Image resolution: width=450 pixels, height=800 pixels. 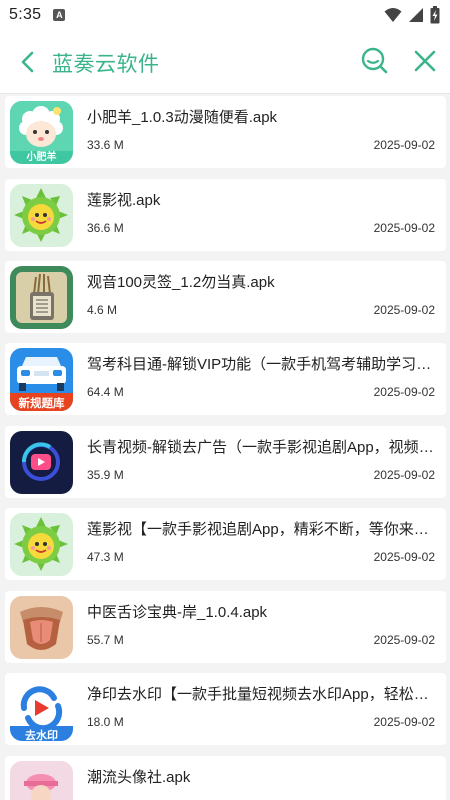 I want to click on file-name: 潮流头像社.apk, so click(x=139, y=777).